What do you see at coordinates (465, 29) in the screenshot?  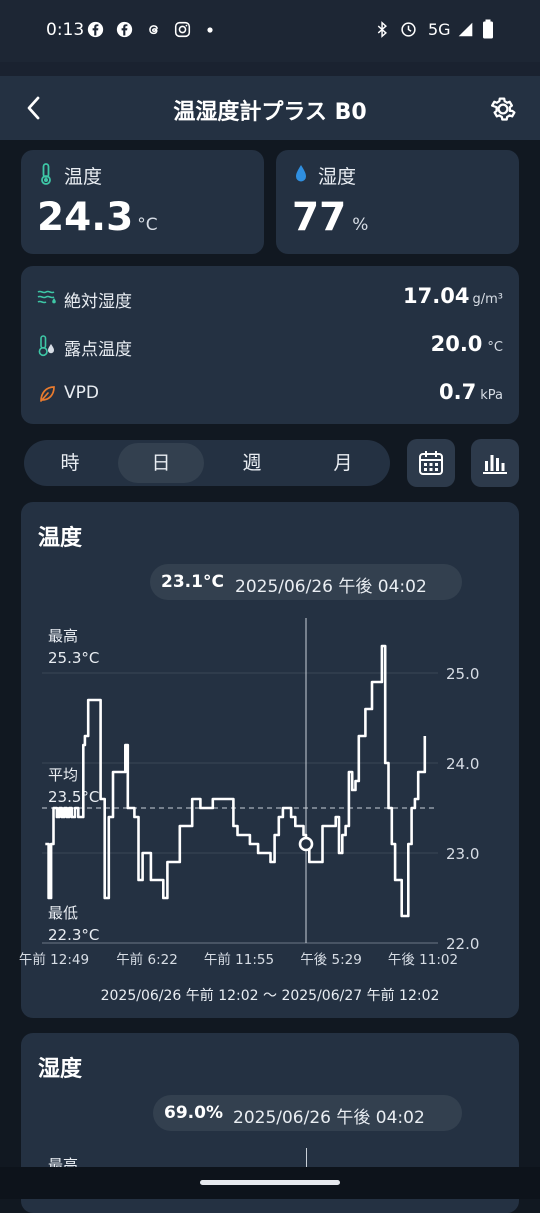 I see `signal-icon` at bounding box center [465, 29].